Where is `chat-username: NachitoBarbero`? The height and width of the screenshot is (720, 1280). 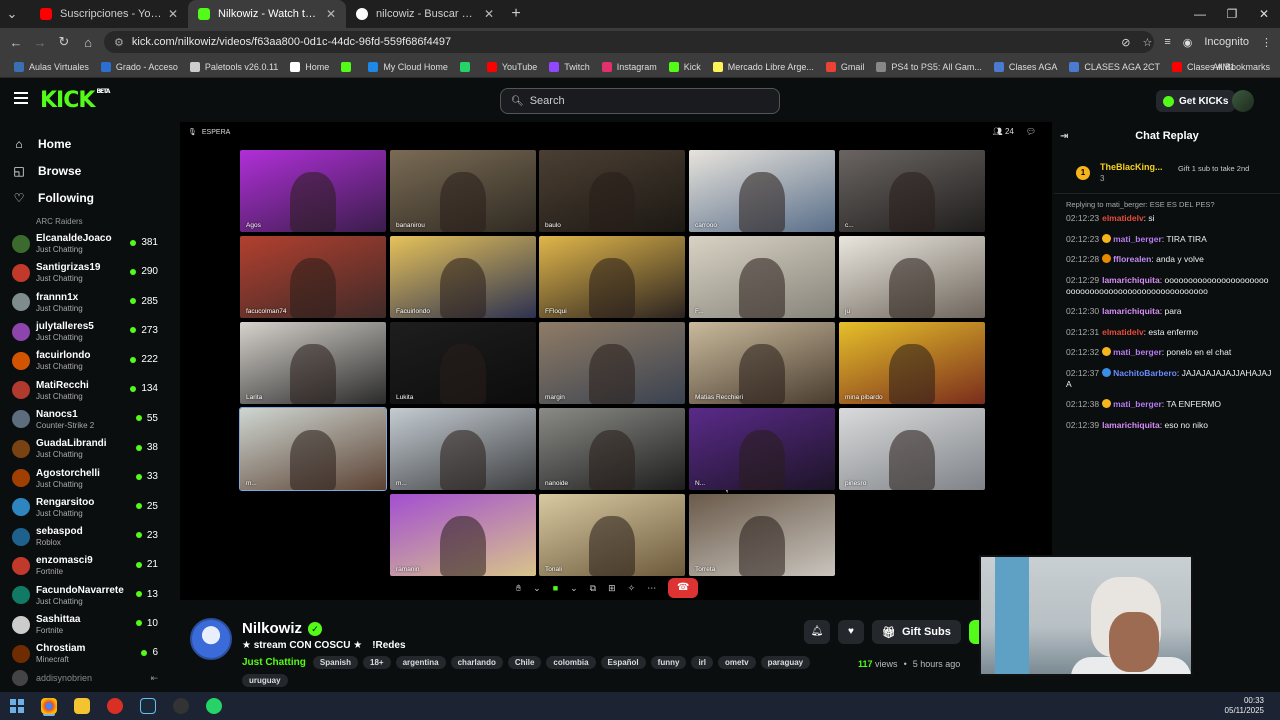 chat-username: NachitoBarbero is located at coordinates (1145, 373).